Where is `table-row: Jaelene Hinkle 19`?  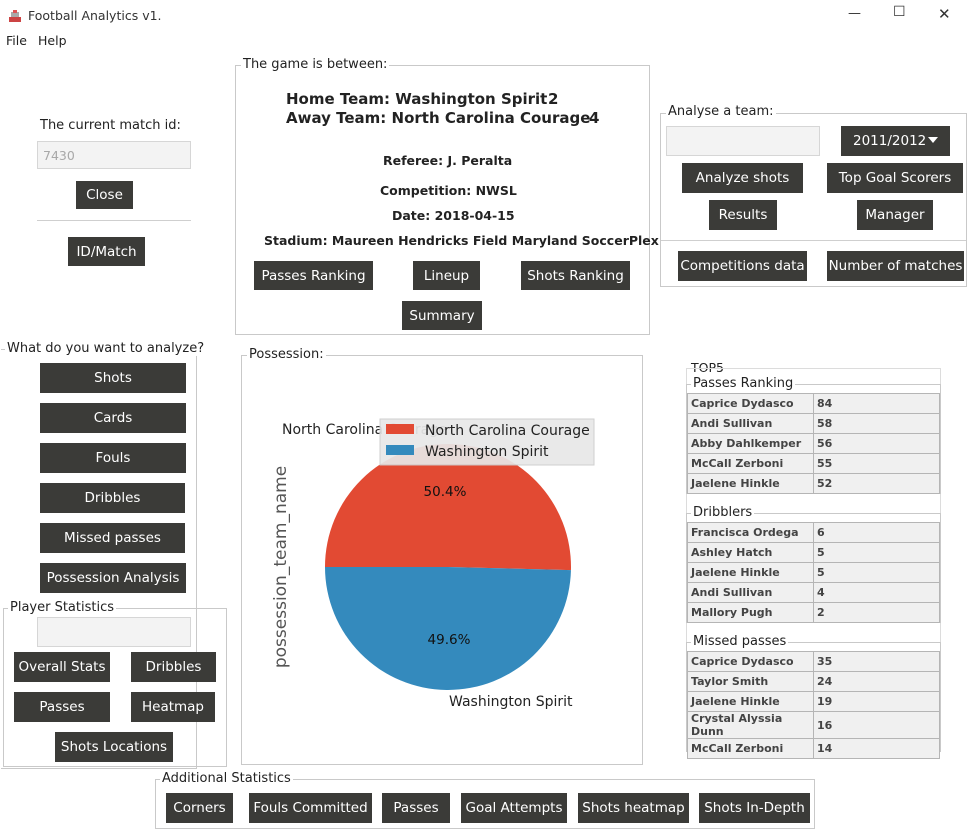 table-row: Jaelene Hinkle 19 is located at coordinates (813, 701).